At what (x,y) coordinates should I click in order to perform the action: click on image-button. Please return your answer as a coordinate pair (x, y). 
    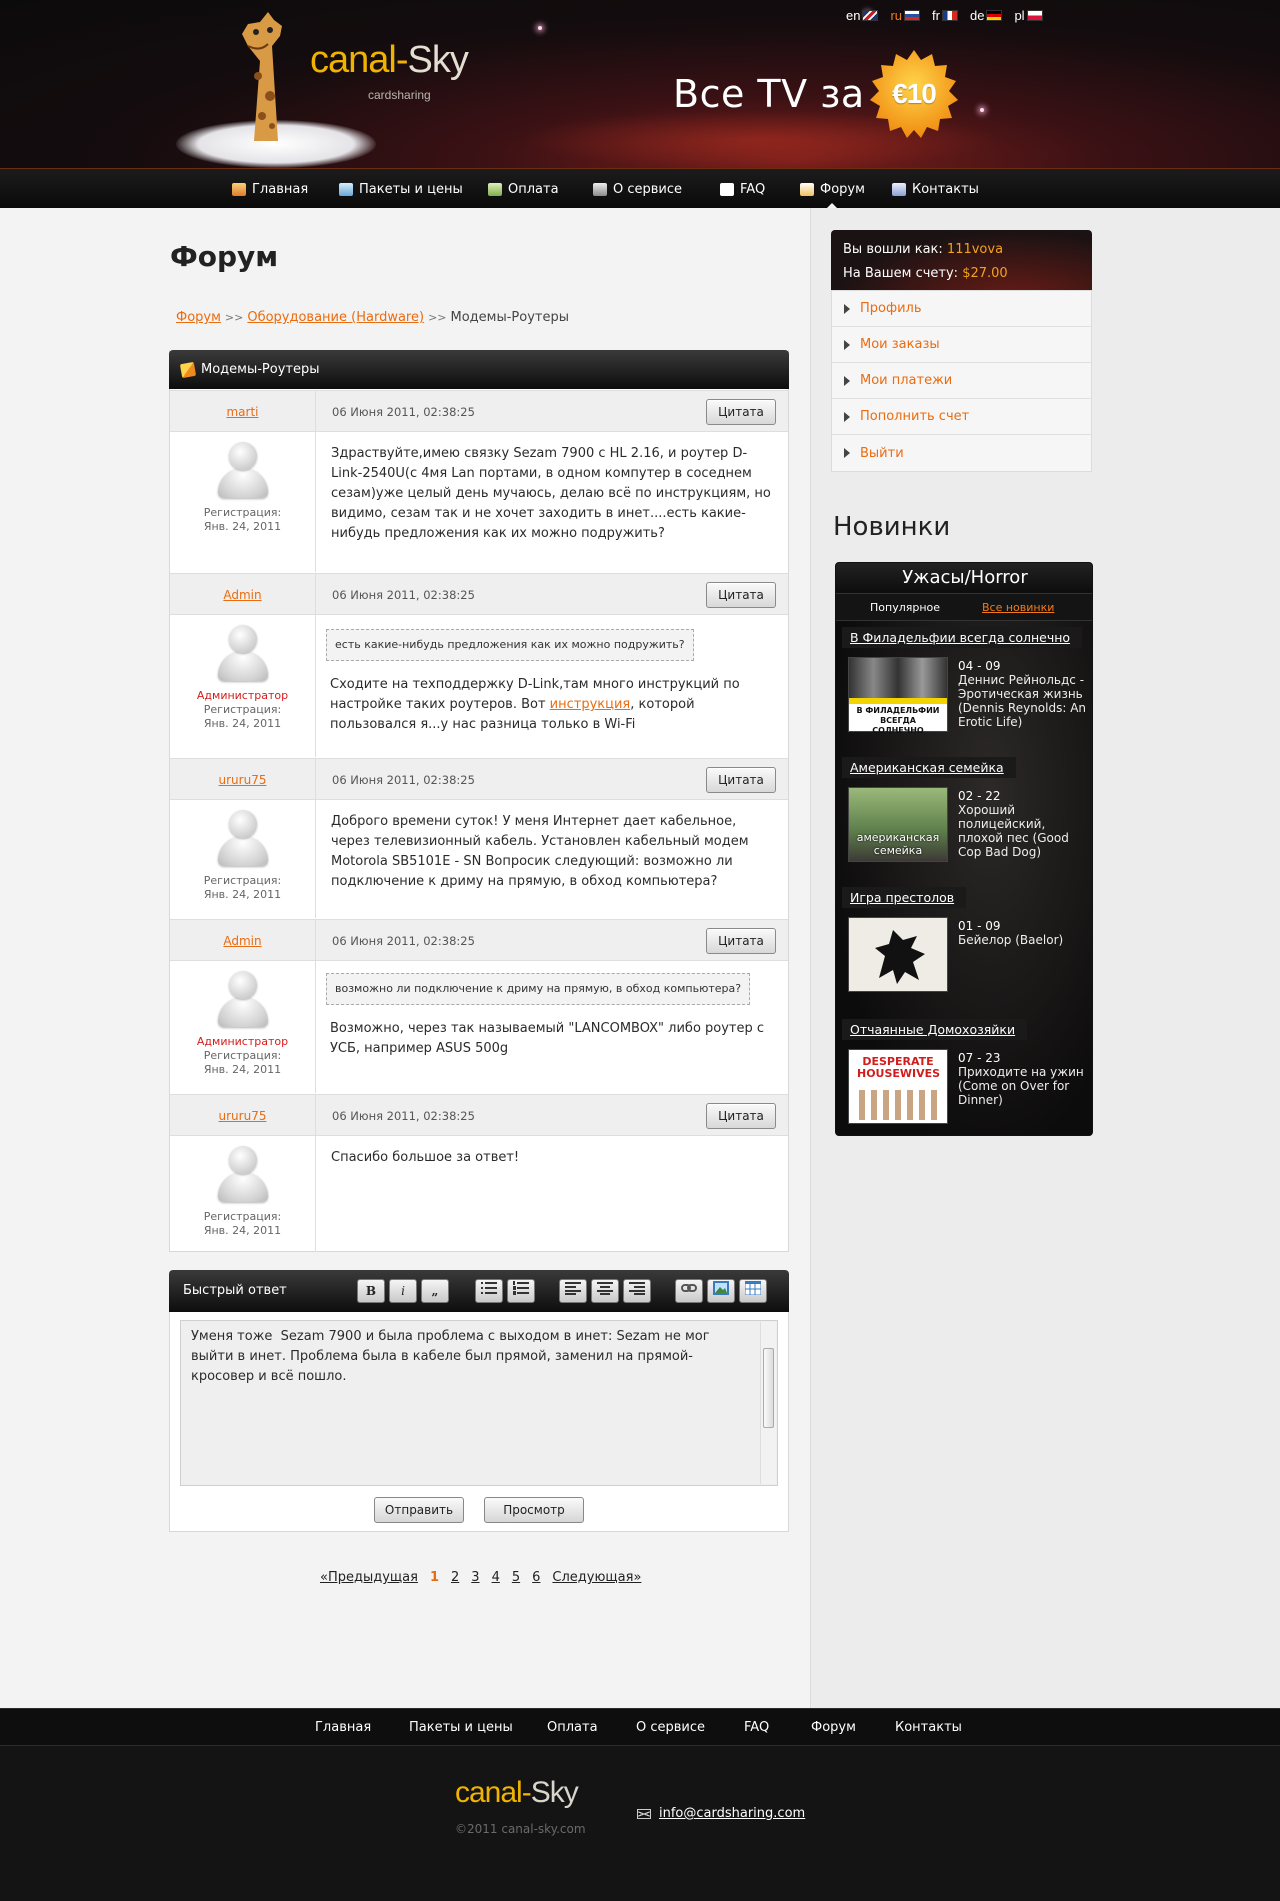
    Looking at the image, I should click on (721, 1291).